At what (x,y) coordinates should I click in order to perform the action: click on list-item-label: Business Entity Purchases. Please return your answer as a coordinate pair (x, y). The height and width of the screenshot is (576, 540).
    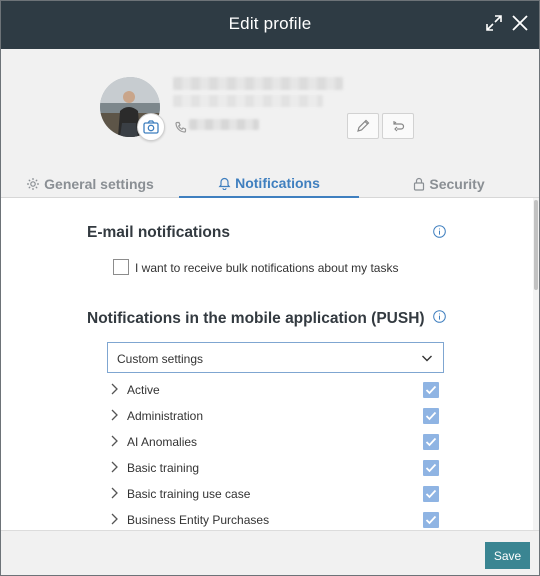
    Looking at the image, I should click on (198, 520).